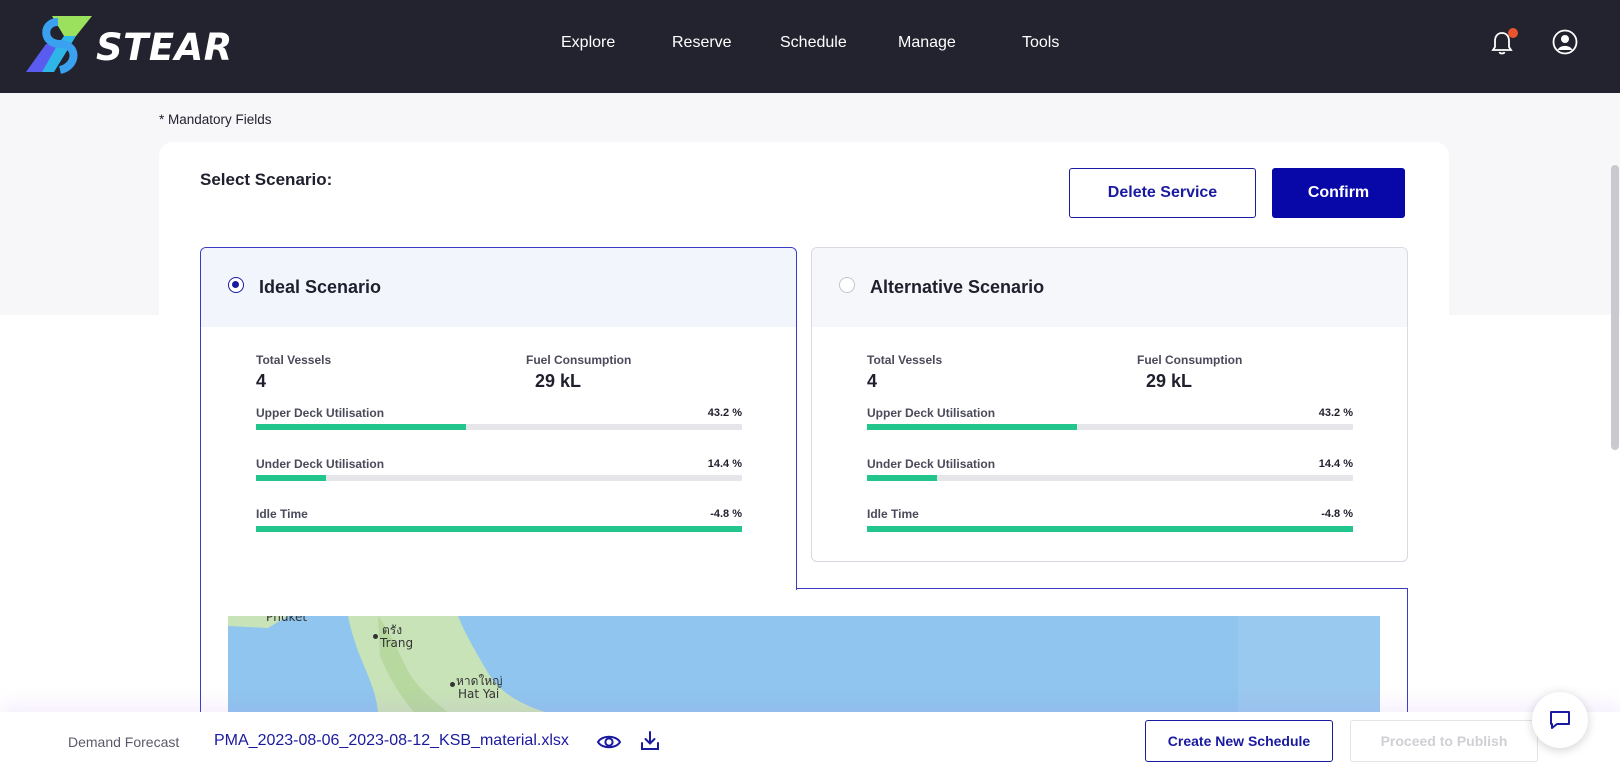 This screenshot has width=1620, height=768. What do you see at coordinates (702, 43) in the screenshot?
I see `nav-reserve: Reserve` at bounding box center [702, 43].